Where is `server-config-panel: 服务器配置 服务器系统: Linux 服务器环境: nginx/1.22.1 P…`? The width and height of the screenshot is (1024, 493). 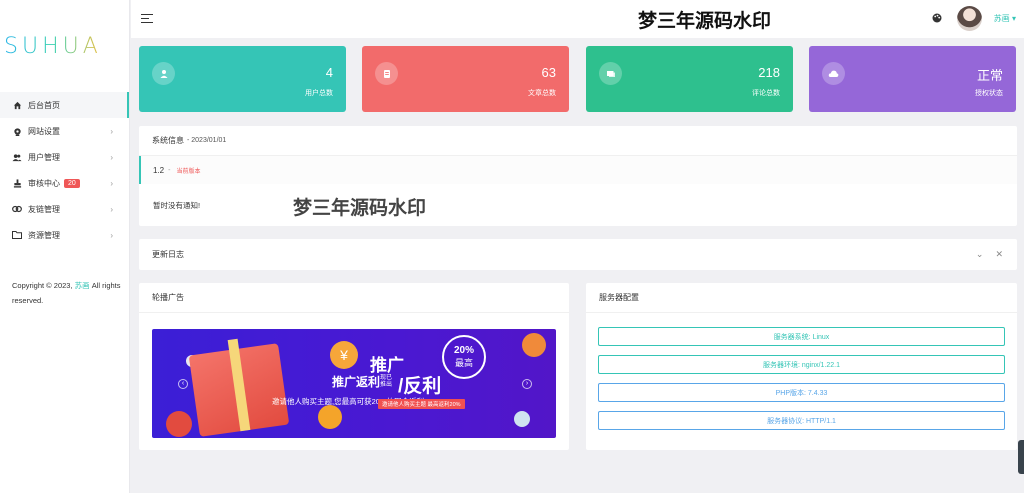 server-config-panel: 服务器配置 服务器系统: Linux 服务器环境: nginx/1.22.1 P… is located at coordinates (801, 366).